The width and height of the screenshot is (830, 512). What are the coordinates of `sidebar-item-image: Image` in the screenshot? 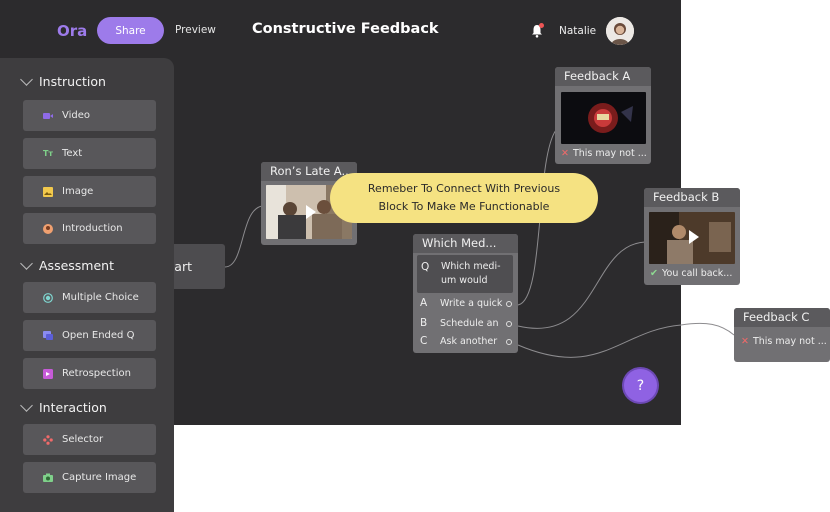 It's located at (89, 191).